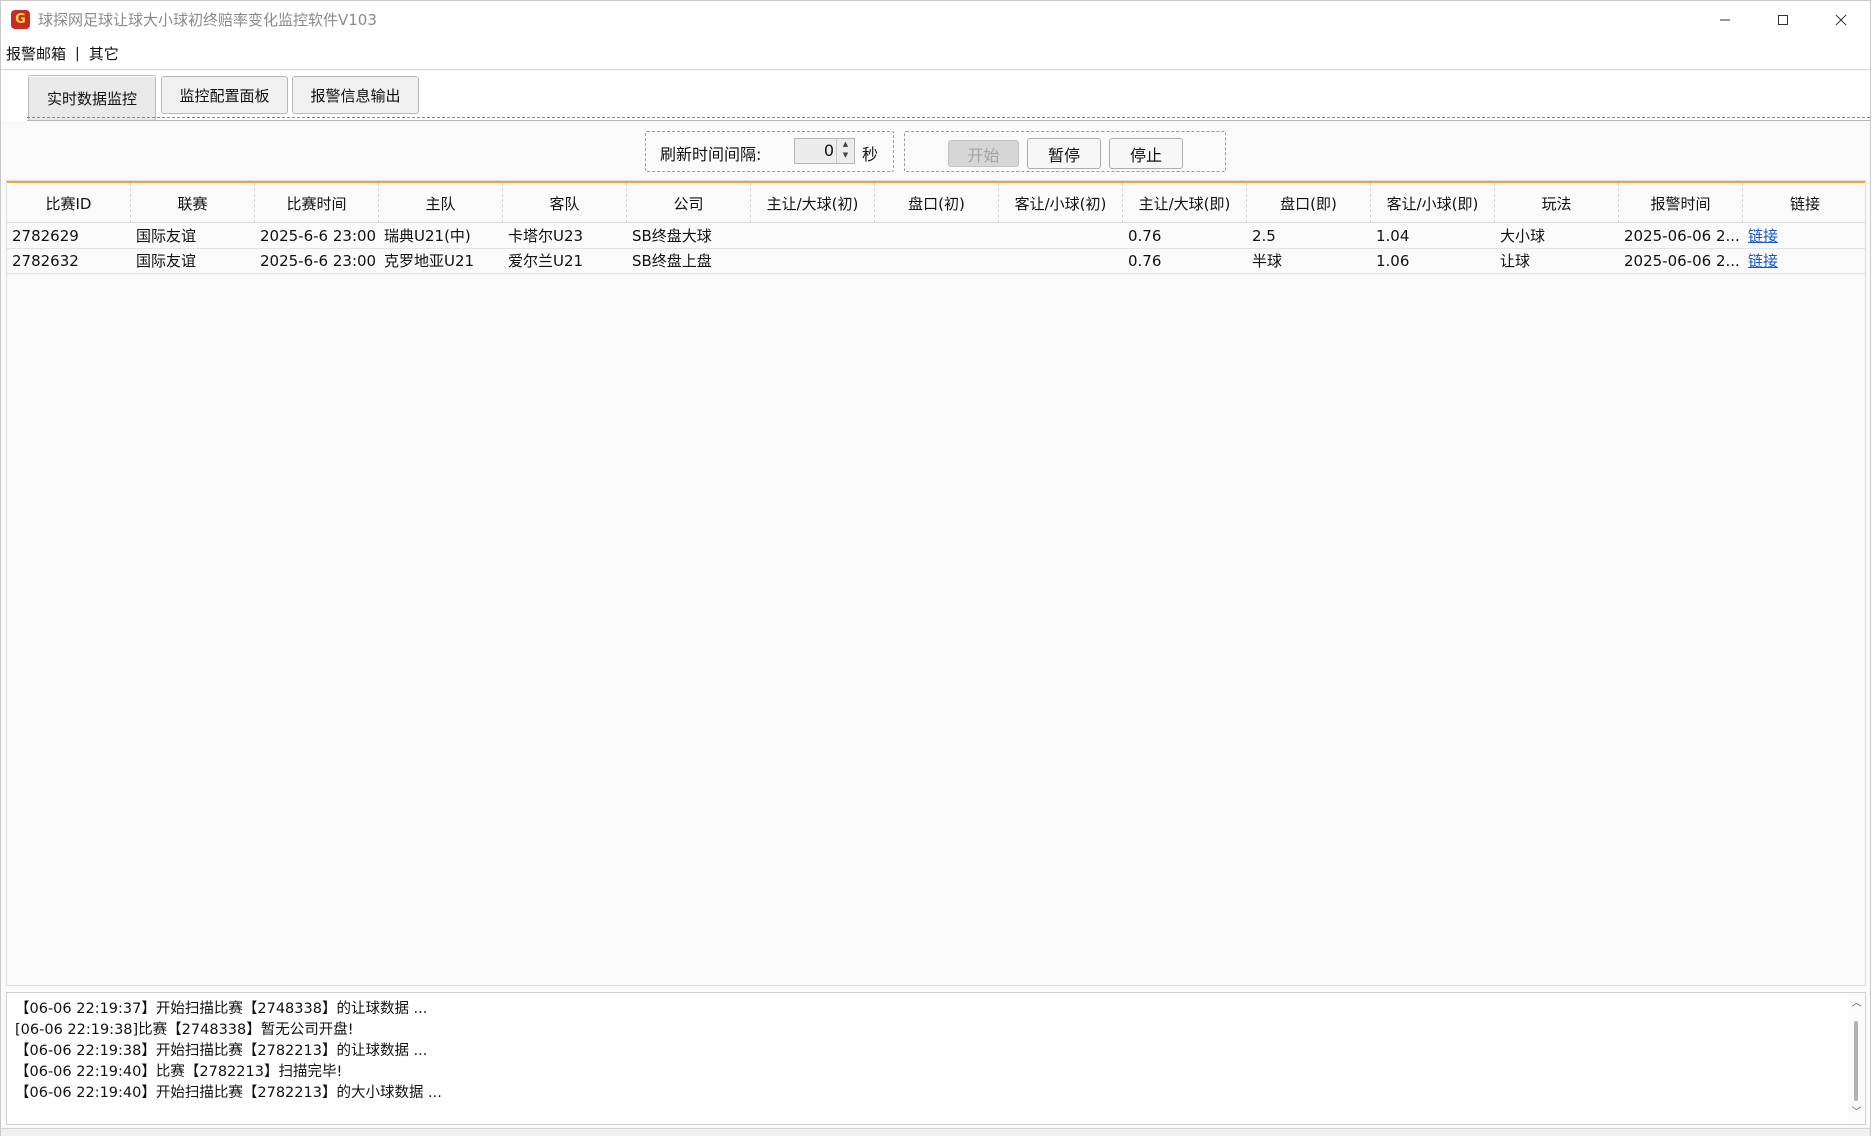  What do you see at coordinates (92, 98) in the screenshot?
I see `tab-realtime-monitor: 实时数据监控` at bounding box center [92, 98].